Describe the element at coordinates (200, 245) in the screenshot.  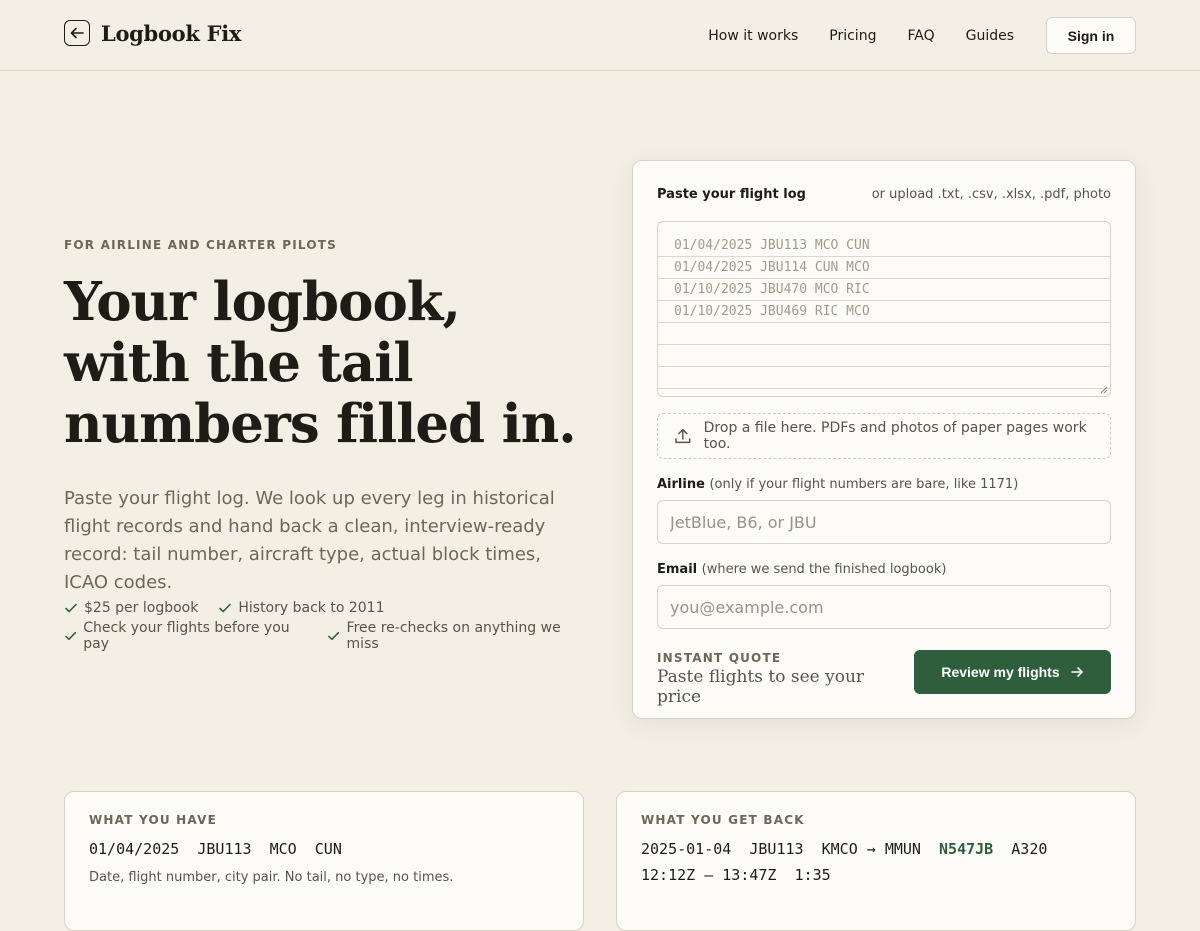
I see `hero-eyebrow: FOR AIRLINE AND CHARTER PILOTS` at that location.